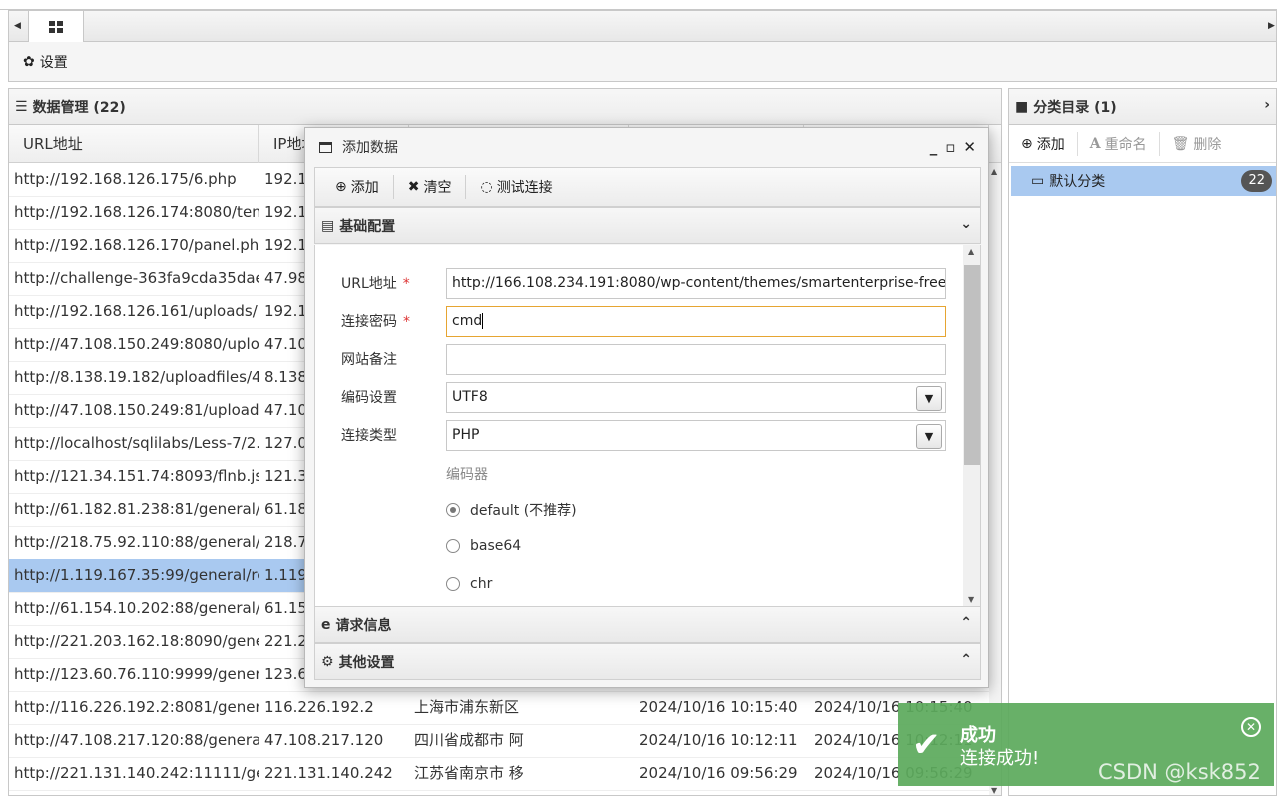  What do you see at coordinates (718, 773) in the screenshot?
I see `cell-created: 2024/10/16 09:56:29` at bounding box center [718, 773].